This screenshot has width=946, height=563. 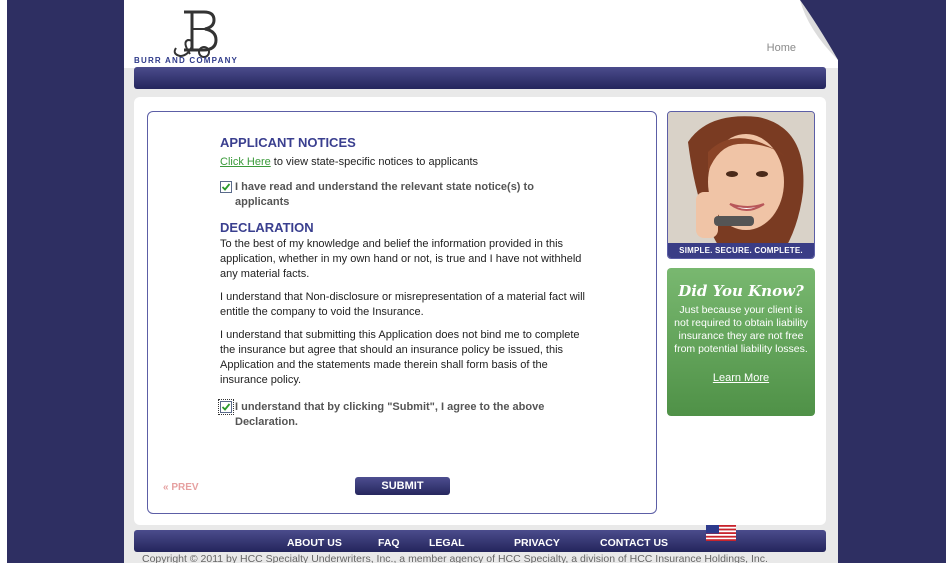 I want to click on company-logo: BURR AND COMPANY, so click(x=204, y=37).